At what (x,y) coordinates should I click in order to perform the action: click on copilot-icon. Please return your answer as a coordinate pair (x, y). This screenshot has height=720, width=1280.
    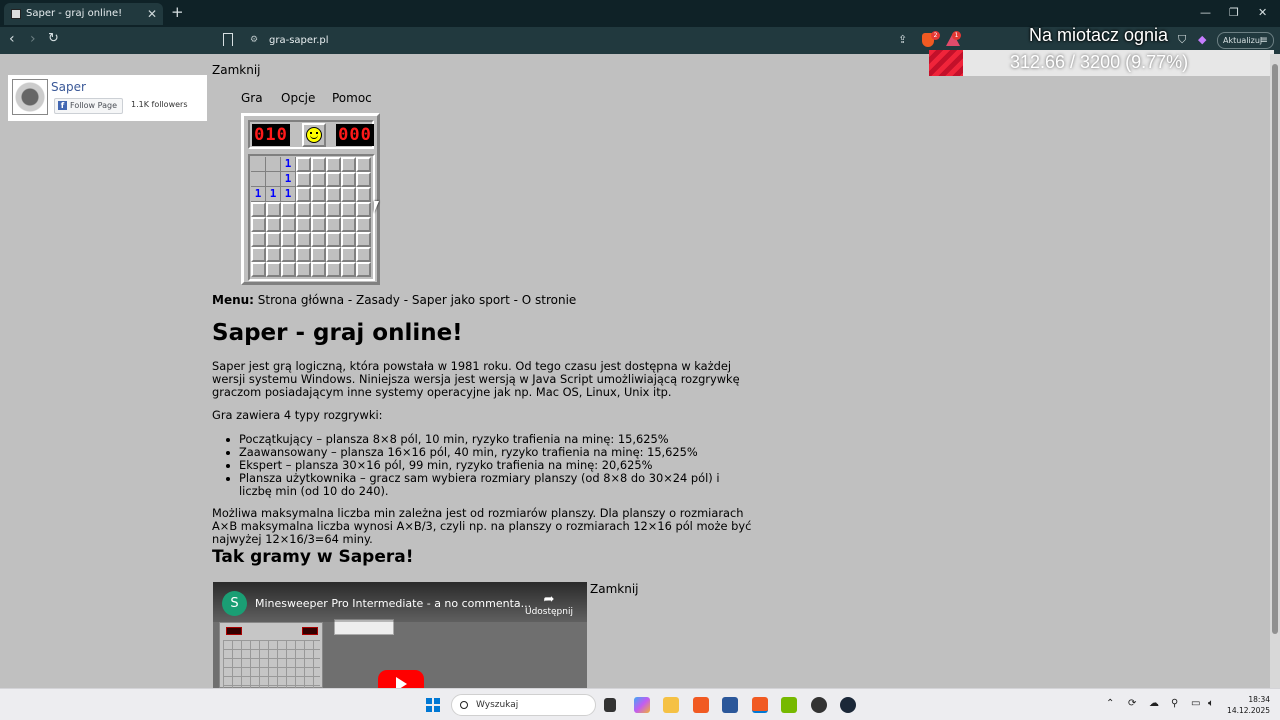
    Looking at the image, I should click on (642, 705).